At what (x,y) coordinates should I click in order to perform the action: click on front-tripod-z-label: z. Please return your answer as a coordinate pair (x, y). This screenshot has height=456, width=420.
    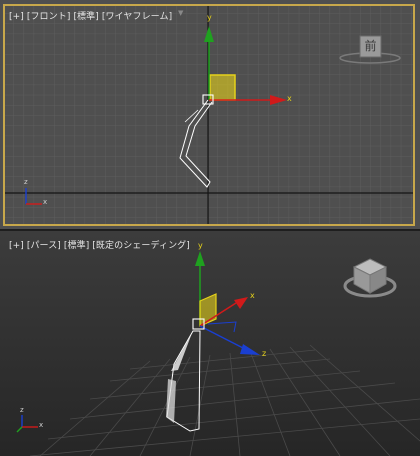
    Looking at the image, I should click on (26, 182).